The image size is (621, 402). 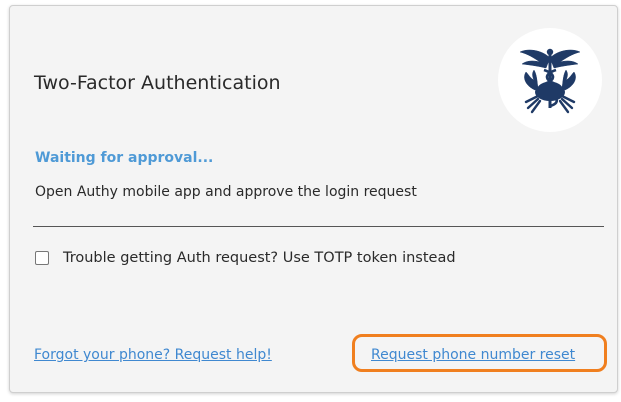 I want to click on totp-checkbox, so click(x=42, y=258).